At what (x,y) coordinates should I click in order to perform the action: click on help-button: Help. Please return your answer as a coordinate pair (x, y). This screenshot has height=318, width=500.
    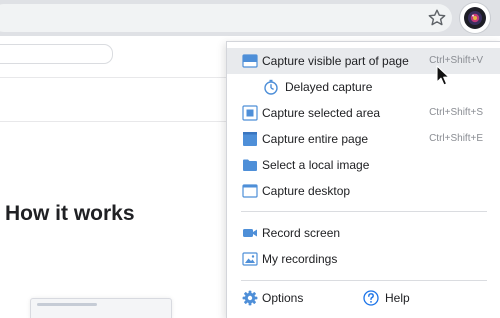
    Looking at the image, I should click on (411, 298).